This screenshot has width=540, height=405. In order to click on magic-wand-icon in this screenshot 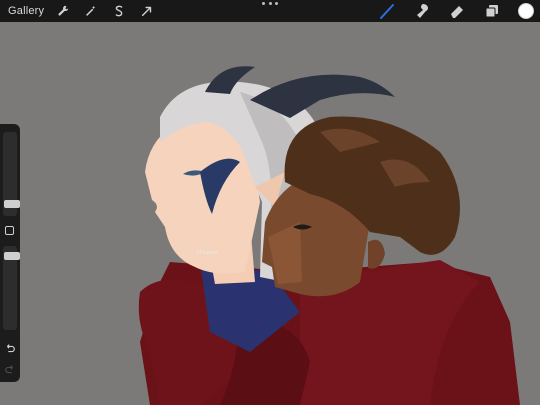, I will do `click(91, 10)`.